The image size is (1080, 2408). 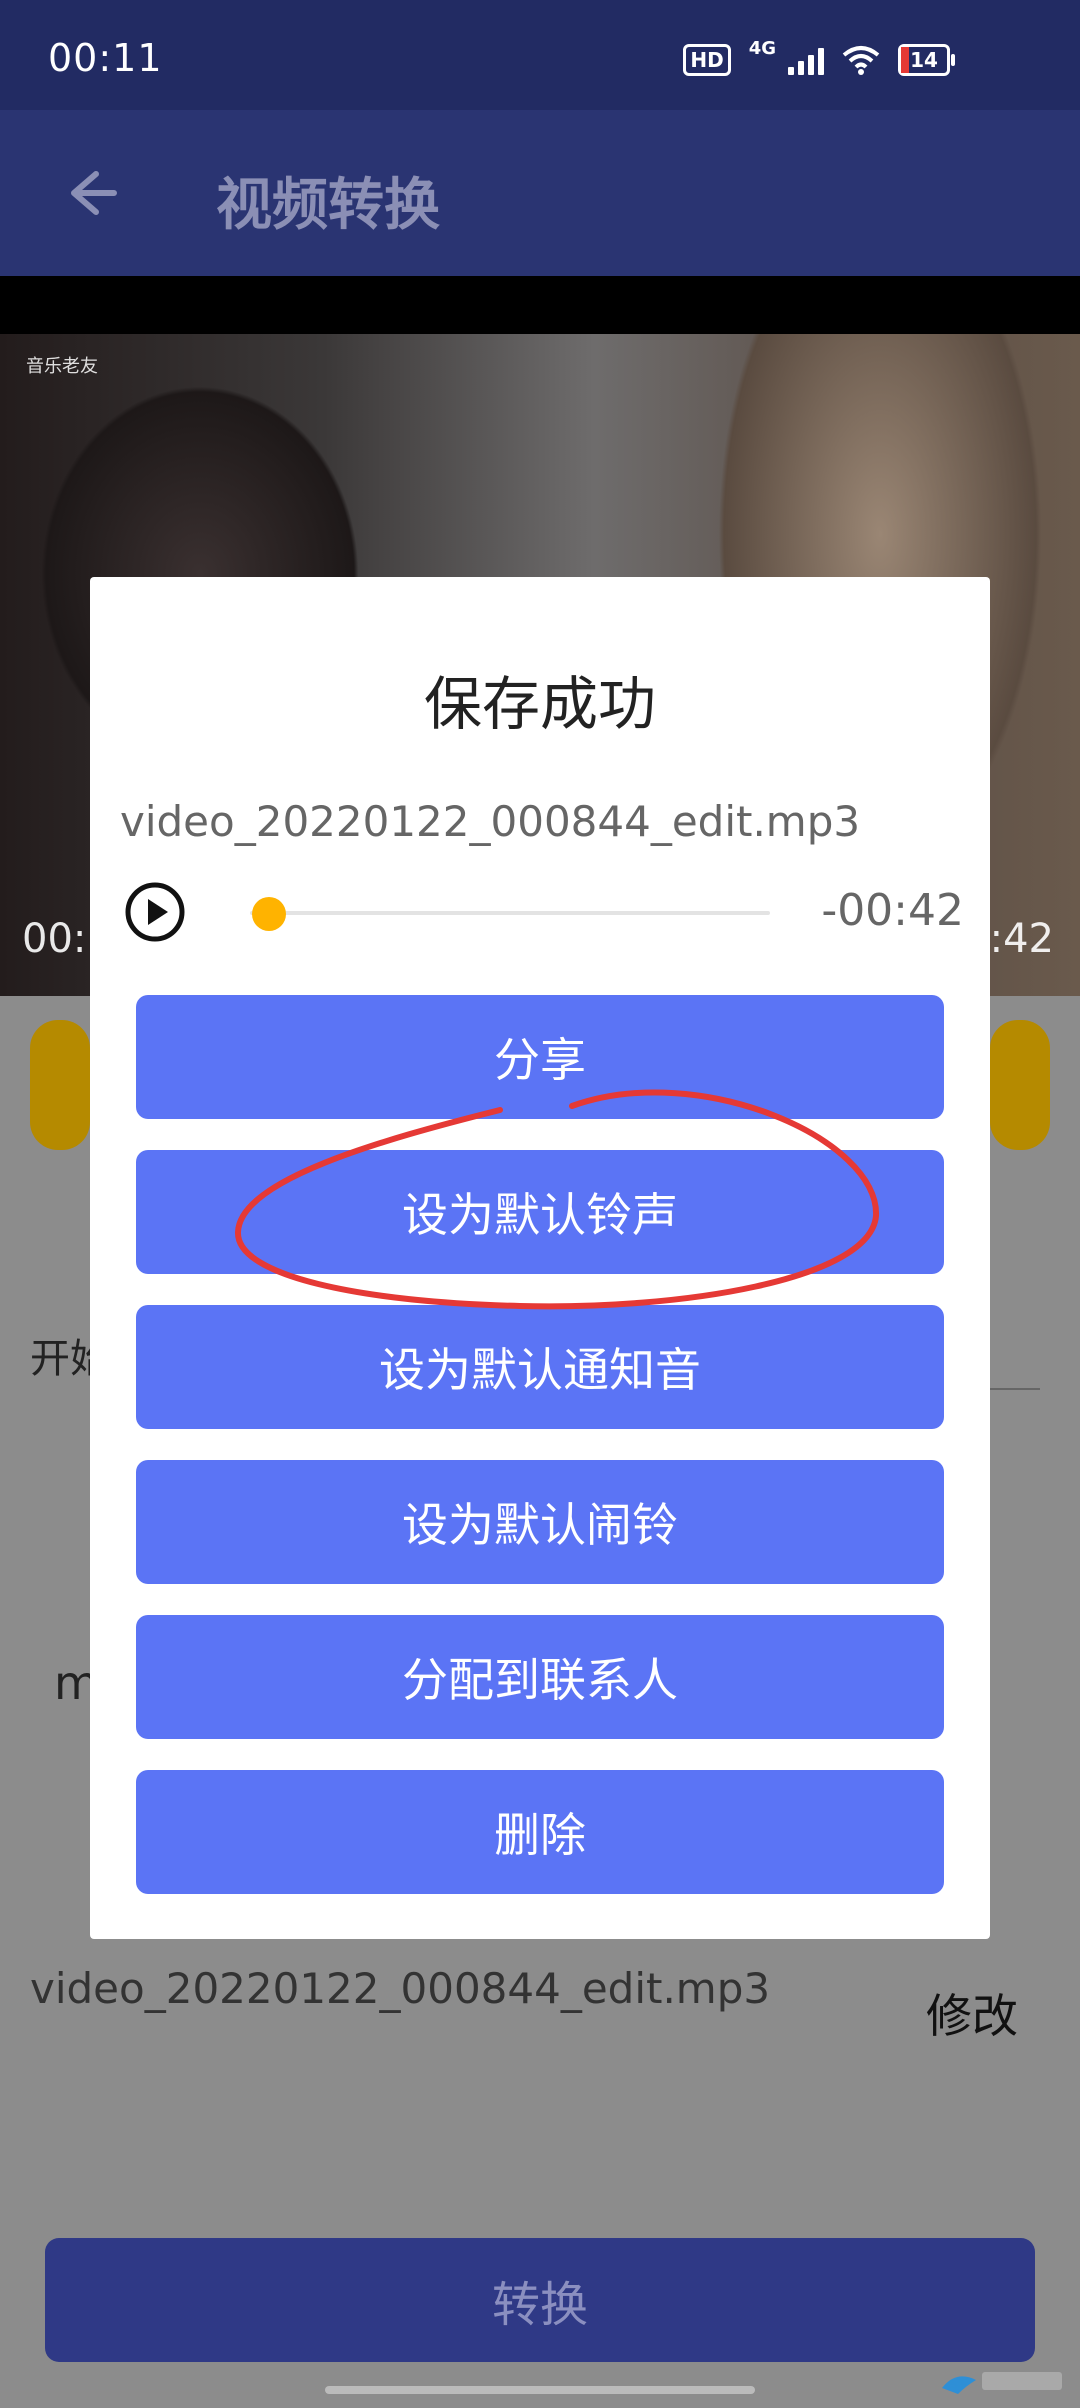 I want to click on video-total-time: :42, so click(x=1021, y=939).